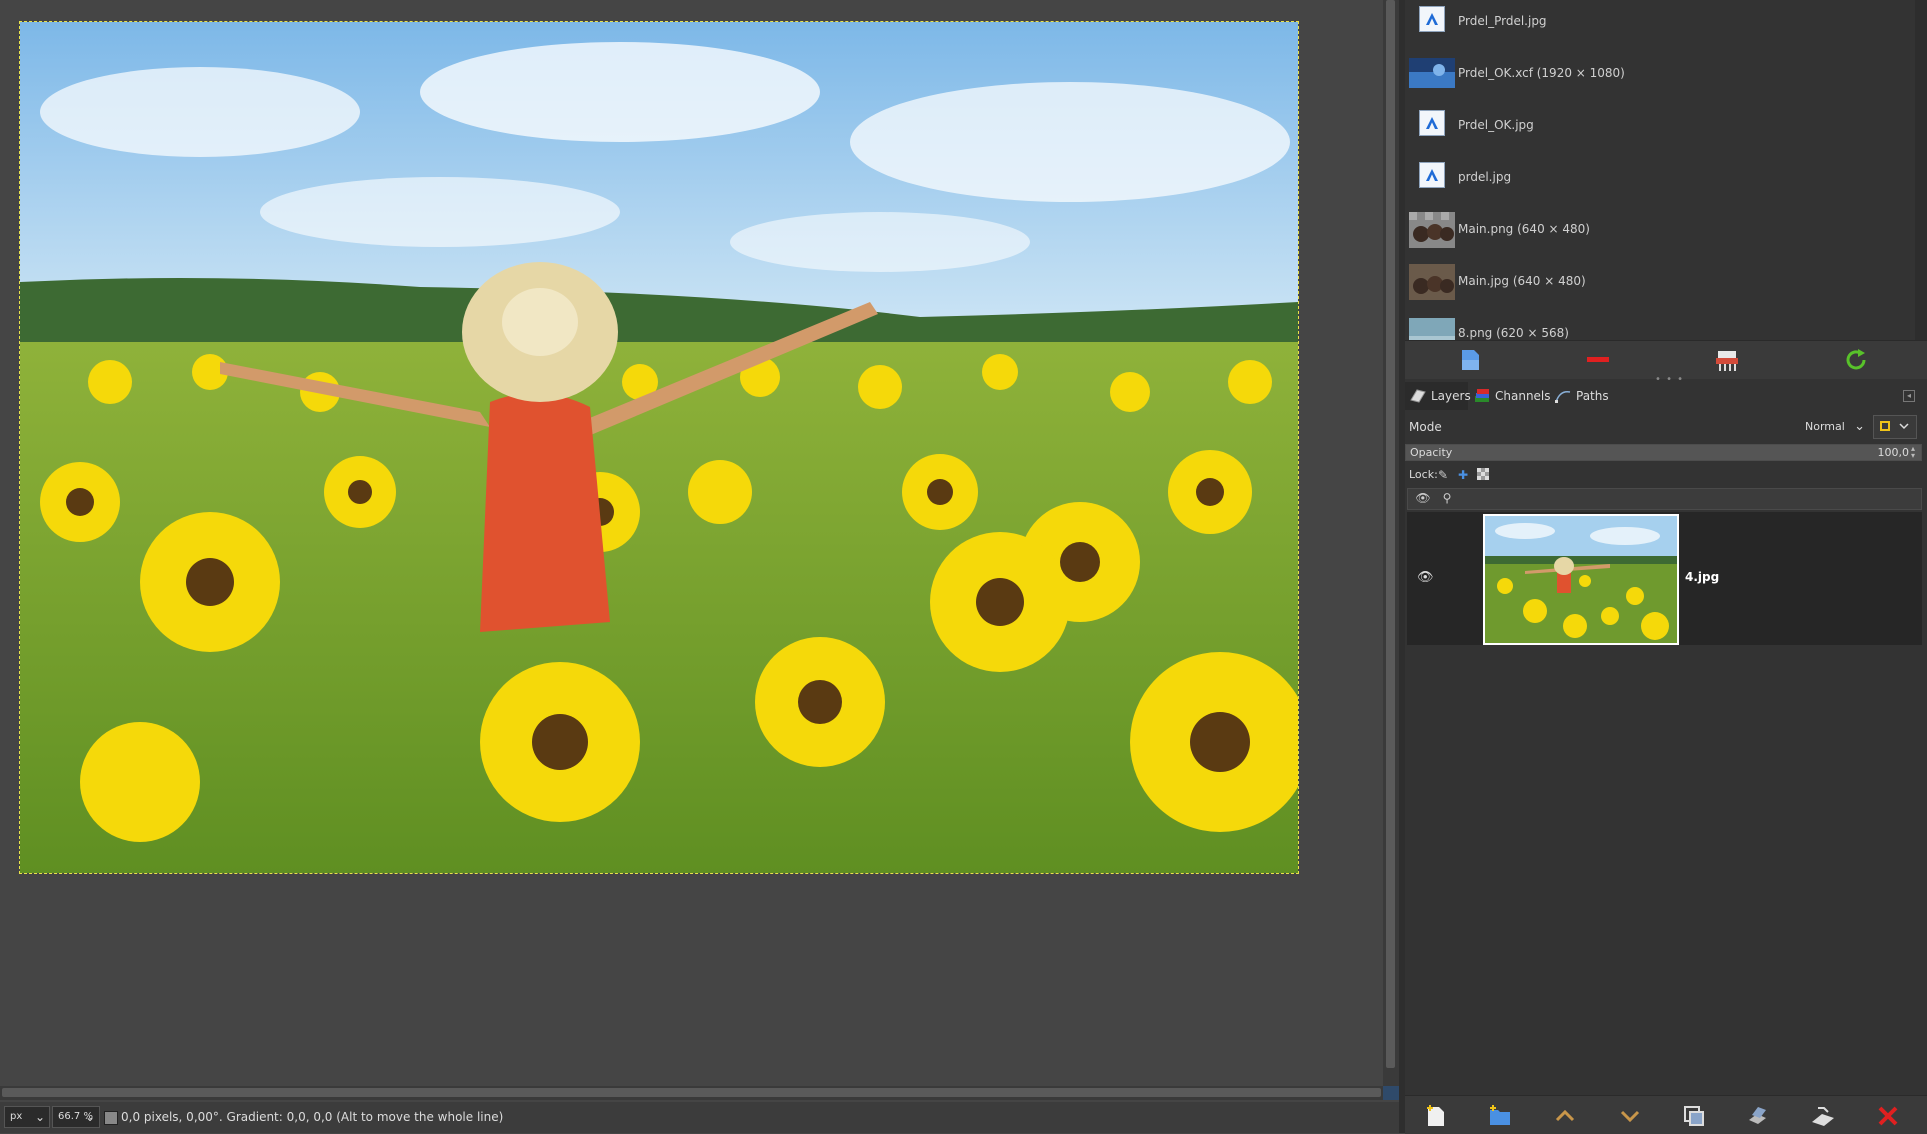 The height and width of the screenshot is (1134, 1927). What do you see at coordinates (1660, 234) in the screenshot?
I see `list-item: Main.png (640 × 480)` at bounding box center [1660, 234].